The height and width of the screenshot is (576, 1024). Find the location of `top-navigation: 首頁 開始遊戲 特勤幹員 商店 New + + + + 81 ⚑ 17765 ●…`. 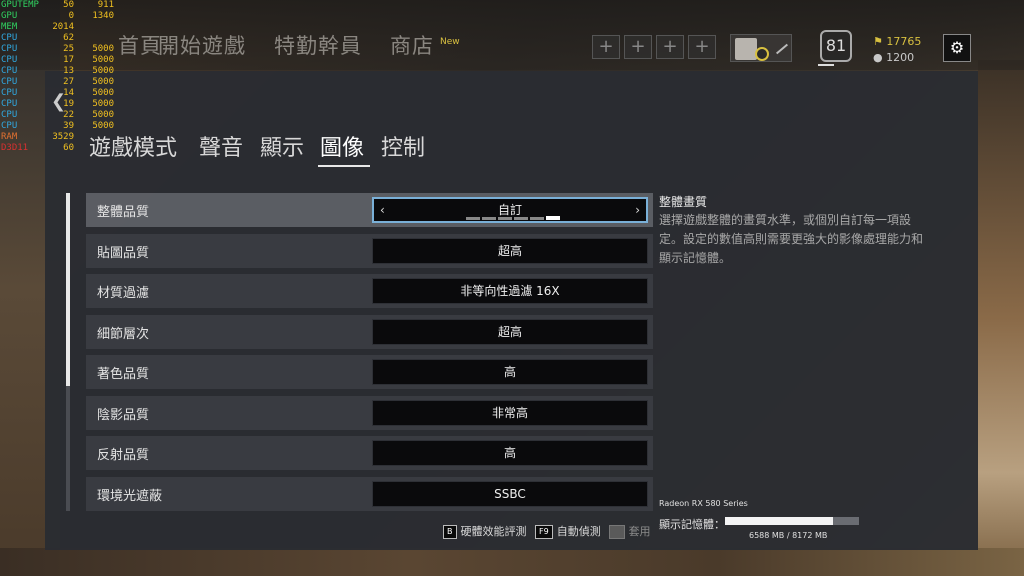

top-navigation: 首頁 開始遊戲 特勤幹員 商店 New + + + + 81 ⚑ 17765 ●… is located at coordinates (512, 35).